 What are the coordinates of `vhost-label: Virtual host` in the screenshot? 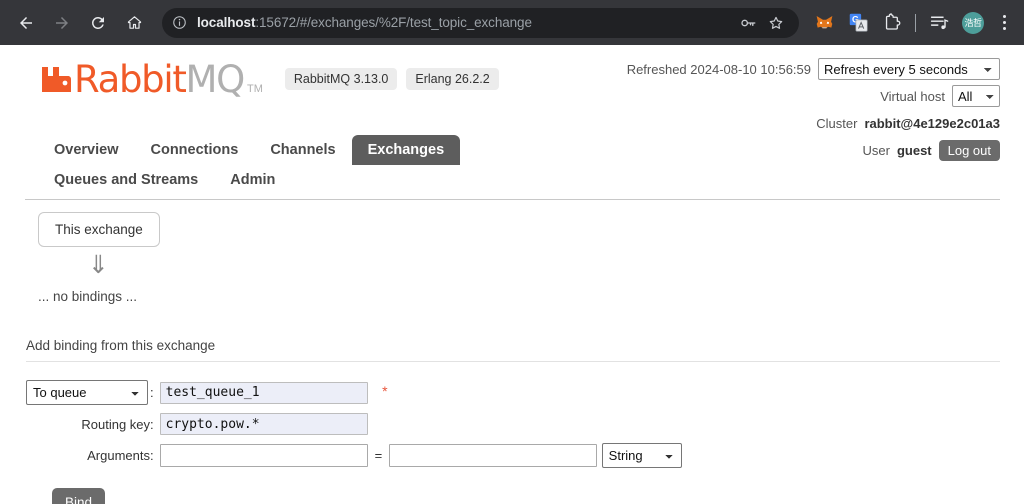 It's located at (912, 96).